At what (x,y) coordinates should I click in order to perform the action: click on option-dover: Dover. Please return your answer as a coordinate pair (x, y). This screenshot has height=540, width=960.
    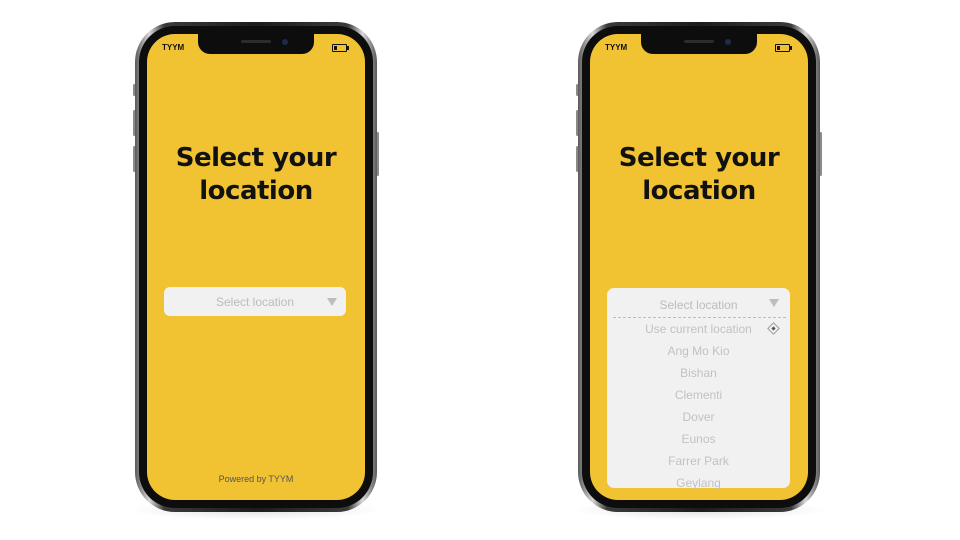
    Looking at the image, I should click on (698, 417).